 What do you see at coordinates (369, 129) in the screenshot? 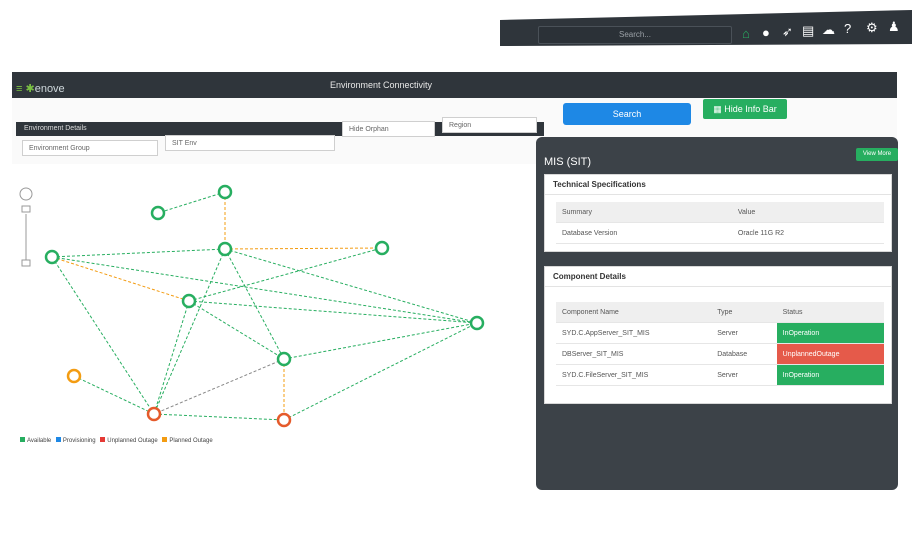
I see `hide-orphan-value: Hide Orphan` at bounding box center [369, 129].